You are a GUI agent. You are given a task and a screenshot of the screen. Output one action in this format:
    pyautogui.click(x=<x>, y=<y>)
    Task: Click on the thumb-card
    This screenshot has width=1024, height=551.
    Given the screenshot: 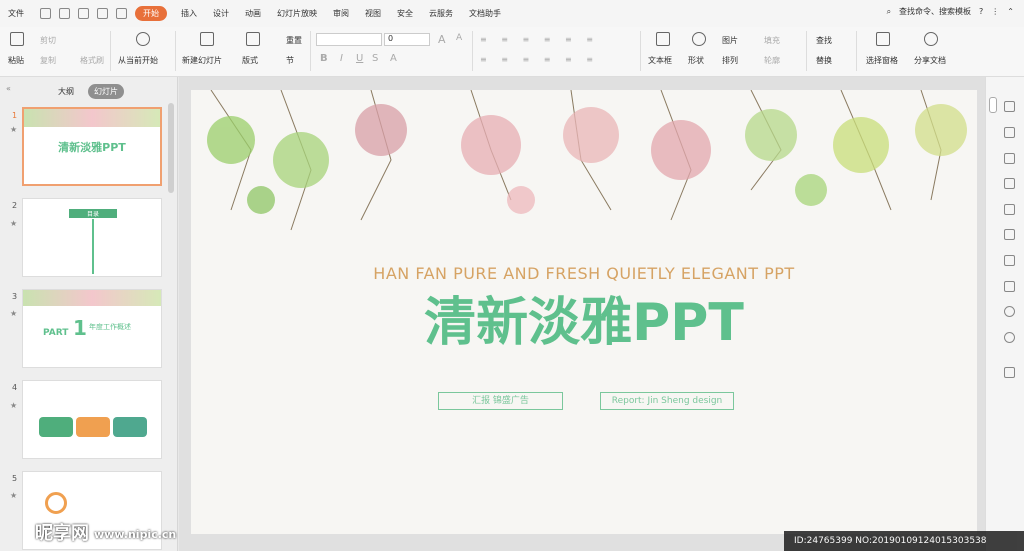 What is the action you would take?
    pyautogui.click(x=56, y=427)
    